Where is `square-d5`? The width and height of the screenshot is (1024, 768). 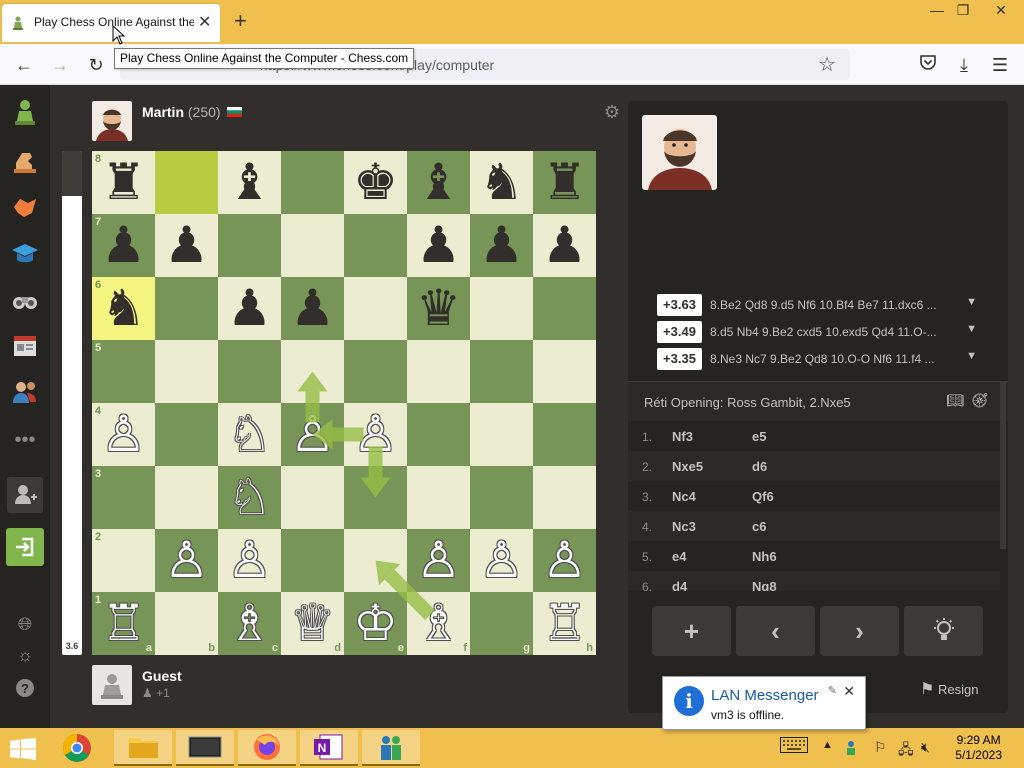
square-d5 is located at coordinates (312, 371).